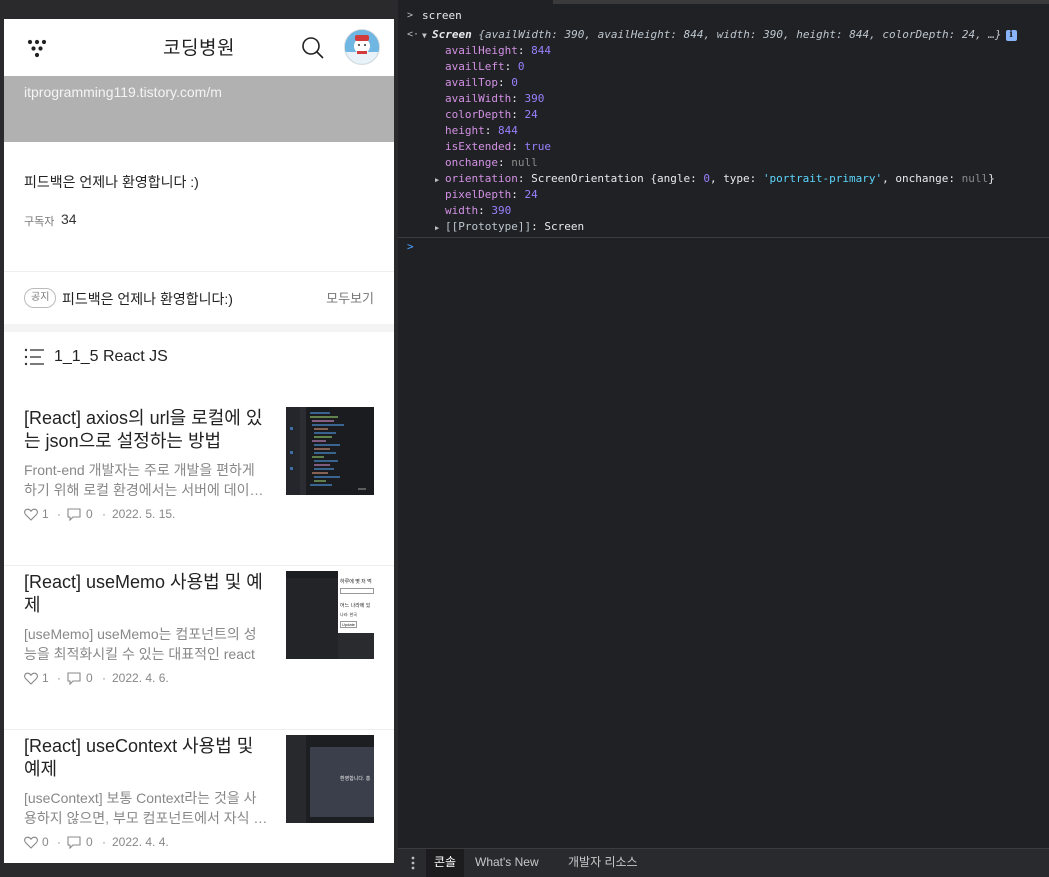 Image resolution: width=1049 pixels, height=877 pixels. Describe the element at coordinates (531, 194) in the screenshot. I see `property-value: 24` at that location.